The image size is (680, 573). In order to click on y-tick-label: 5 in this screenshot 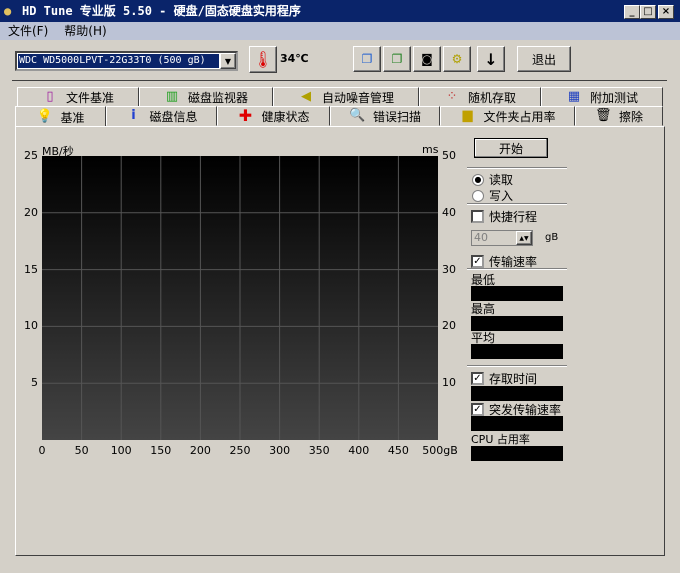, I will do `click(34, 383)`.